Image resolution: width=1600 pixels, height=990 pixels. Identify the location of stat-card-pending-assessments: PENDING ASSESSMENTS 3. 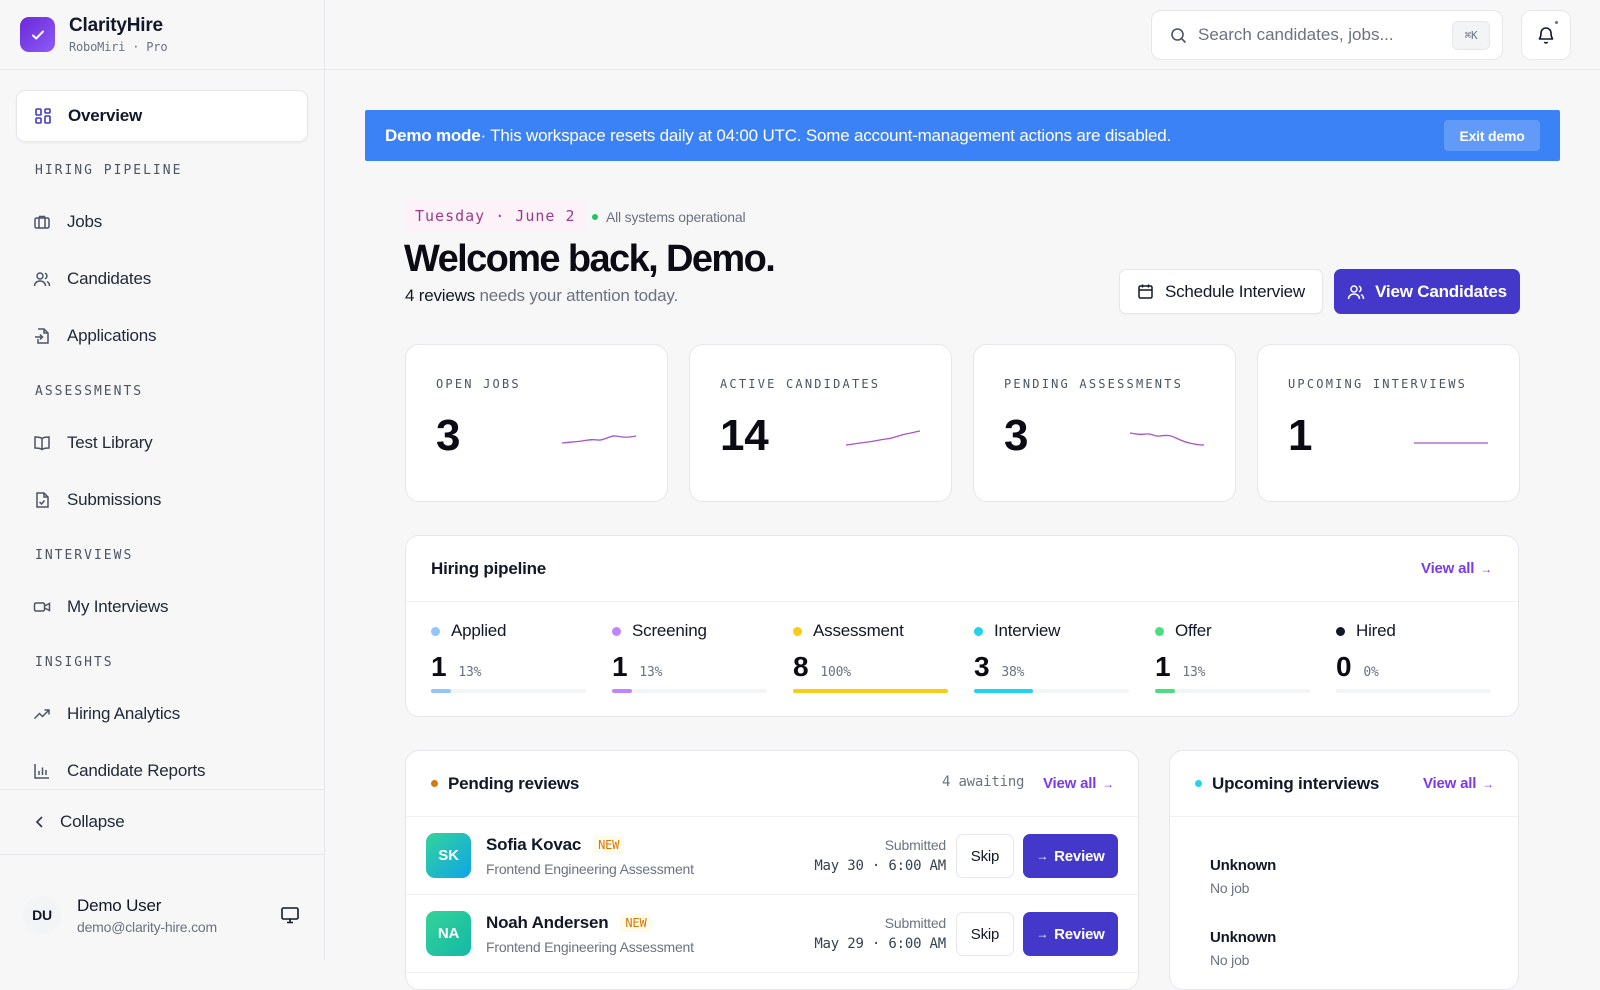
(1104, 423).